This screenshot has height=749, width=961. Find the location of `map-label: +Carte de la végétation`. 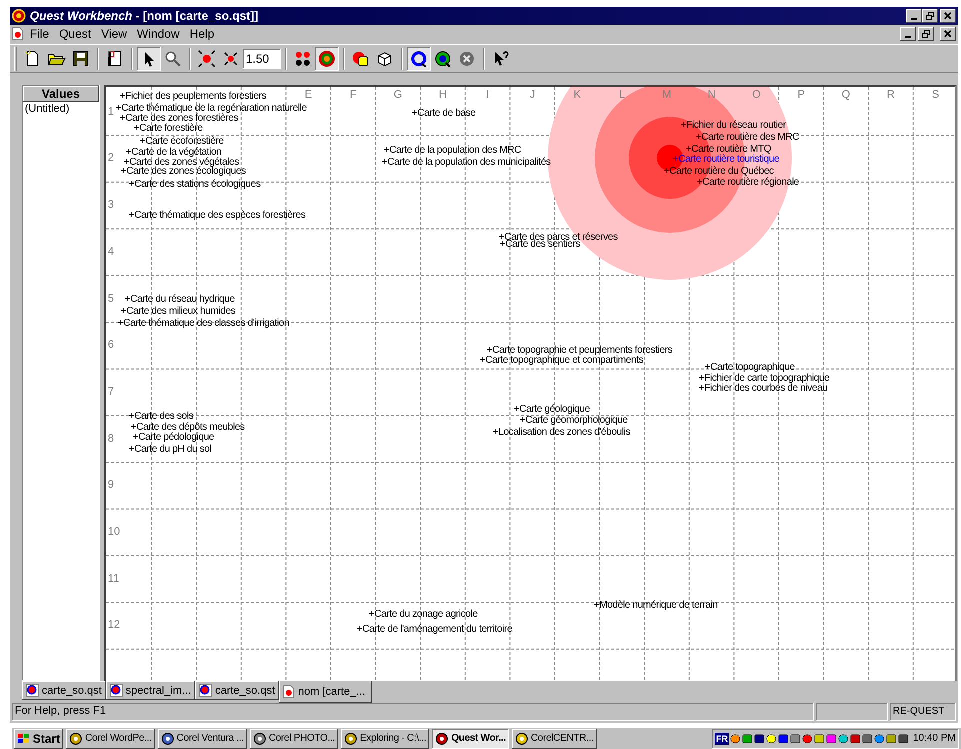

map-label: +Carte de la végétation is located at coordinates (174, 152).